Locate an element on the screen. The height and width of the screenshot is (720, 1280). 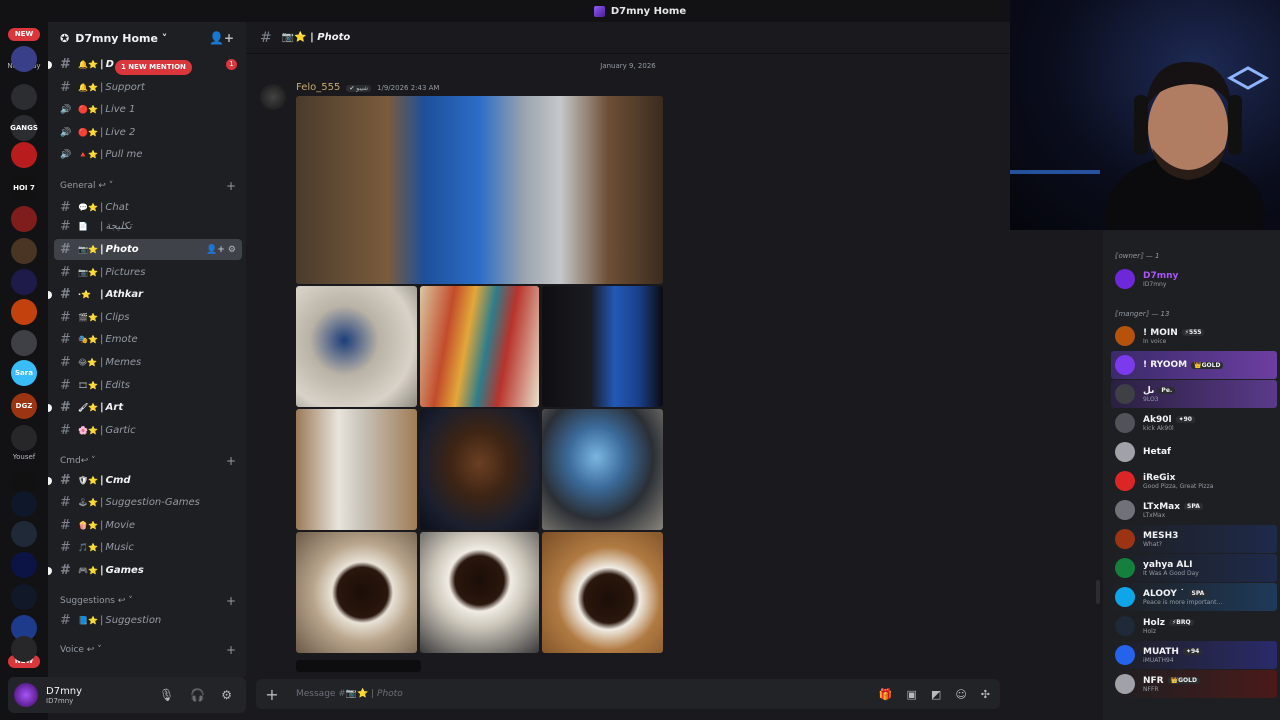
add-attachment-icon: + is located at coordinates (272, 694).